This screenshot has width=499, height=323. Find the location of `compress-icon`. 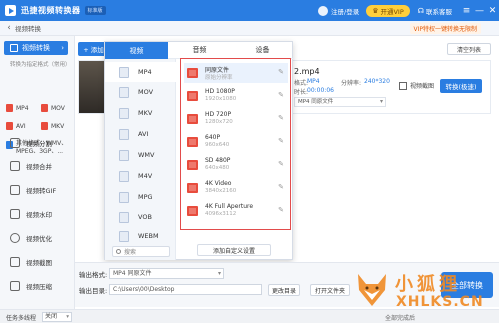

compress-icon is located at coordinates (15, 286).